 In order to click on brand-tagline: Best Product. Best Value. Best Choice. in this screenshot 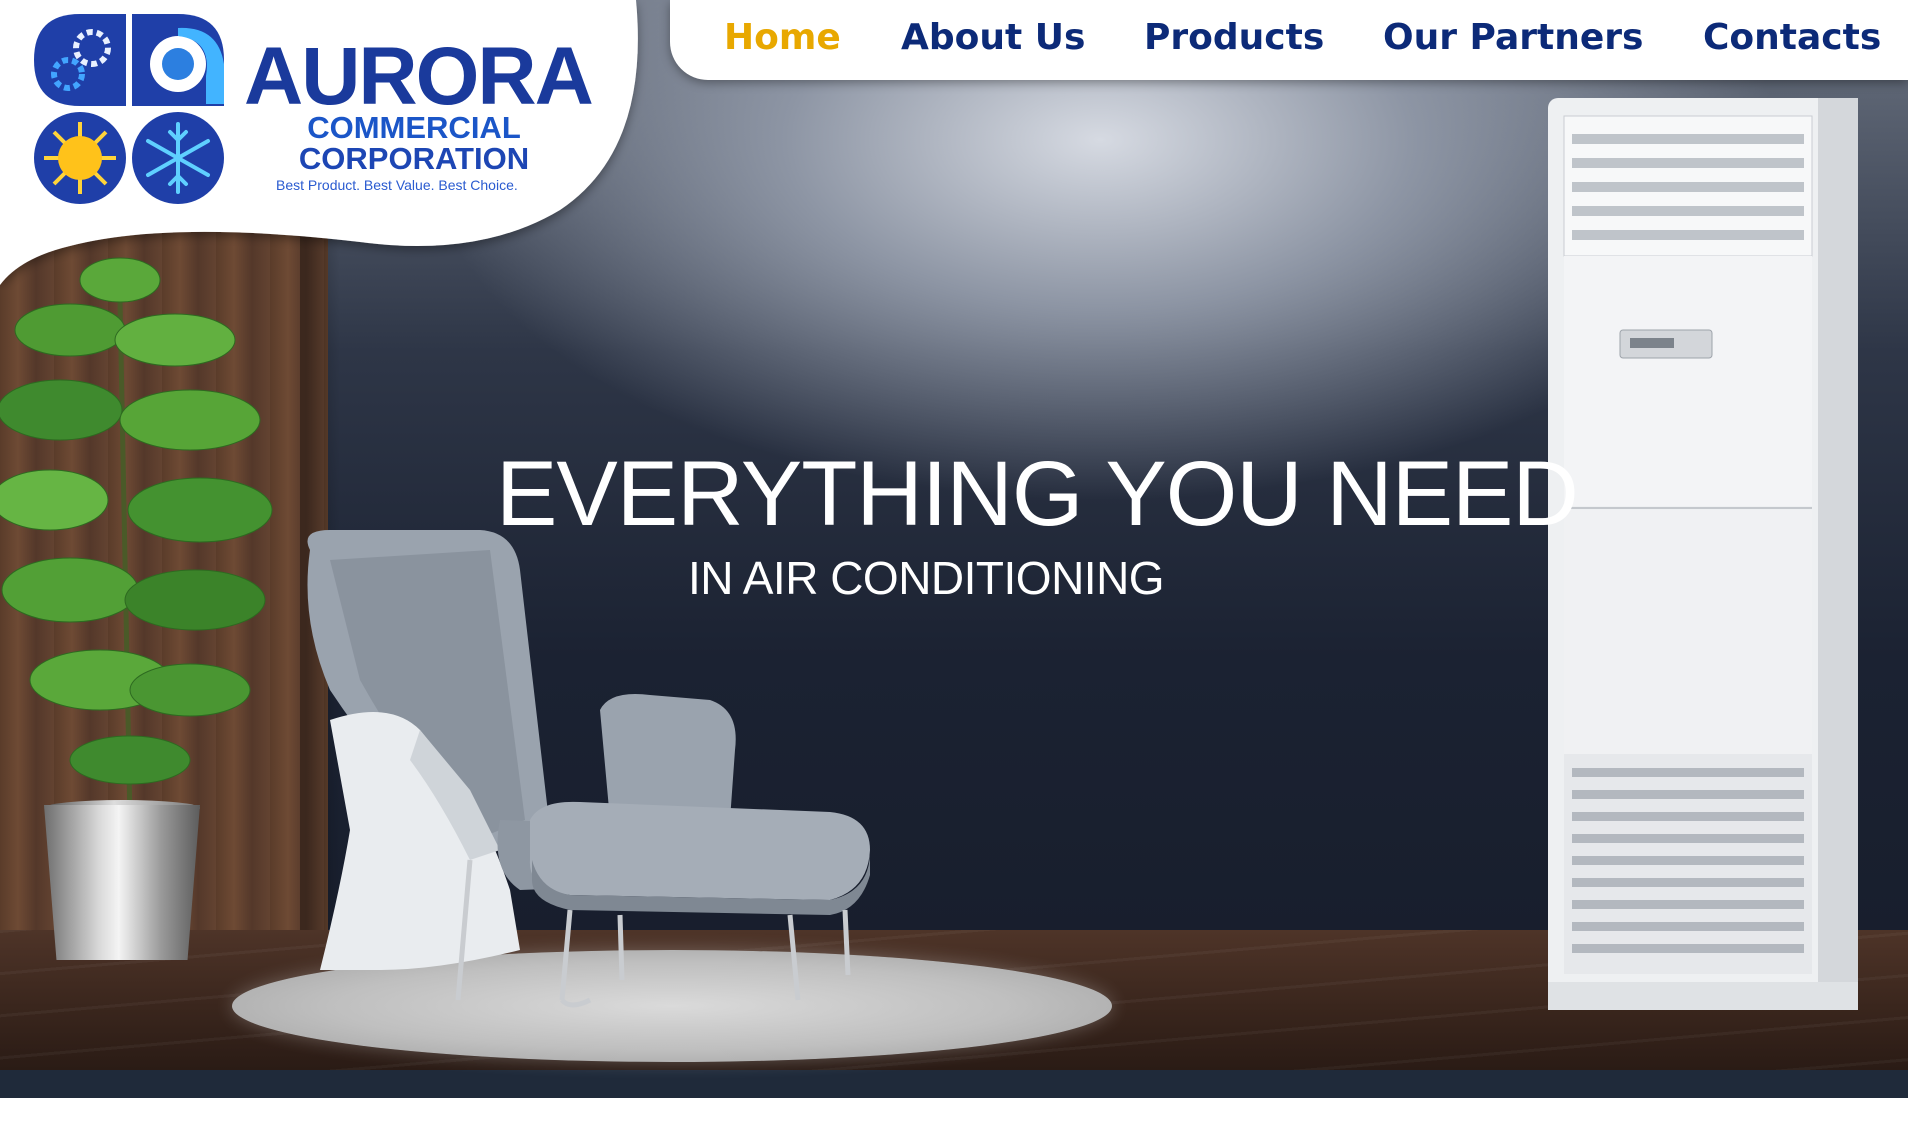, I will do `click(397, 185)`.